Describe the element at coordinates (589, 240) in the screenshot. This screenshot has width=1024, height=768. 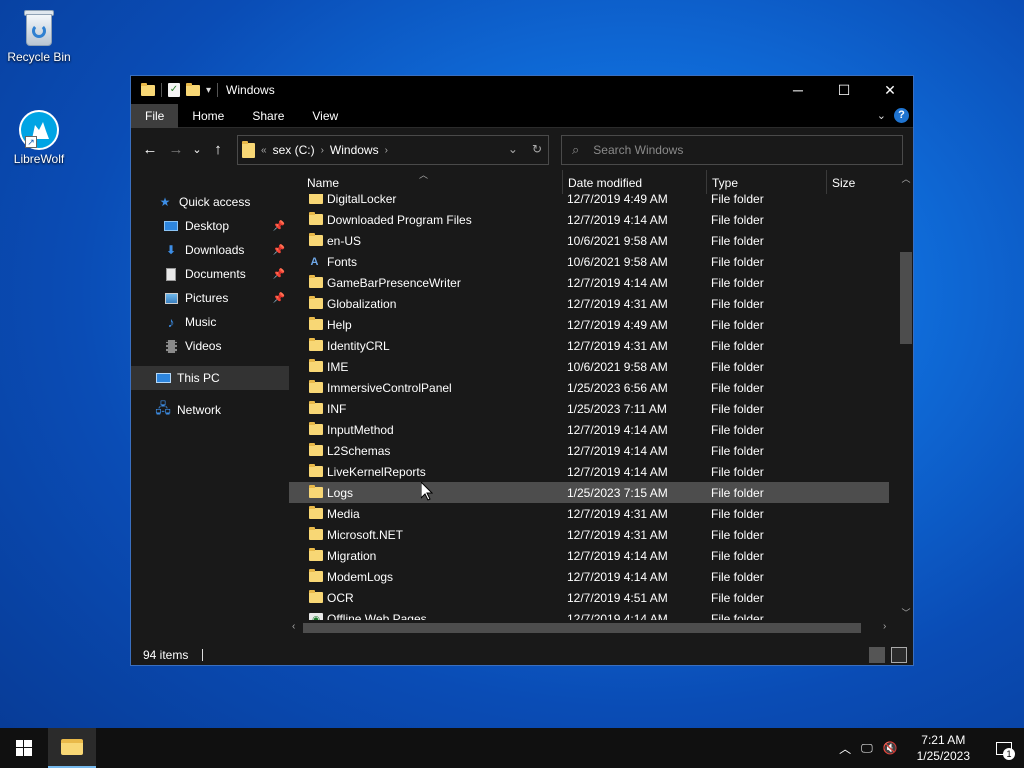
I see `table-row: en-US 10/6/2021 9:58 AM File folder` at that location.